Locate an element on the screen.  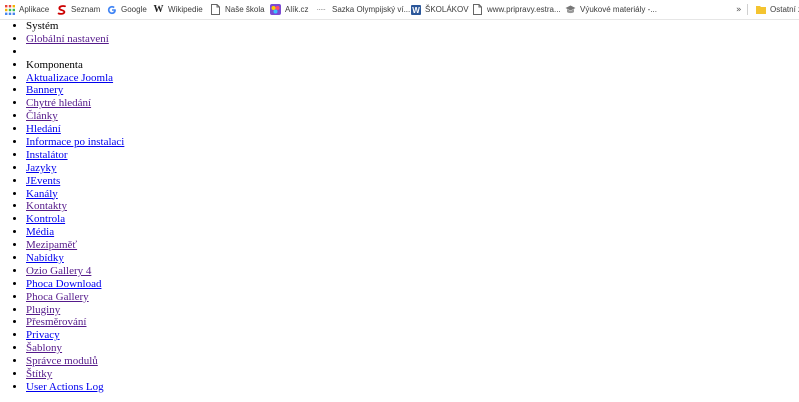
bookmark-wikipedie: W Wikipedie is located at coordinates (178, 9).